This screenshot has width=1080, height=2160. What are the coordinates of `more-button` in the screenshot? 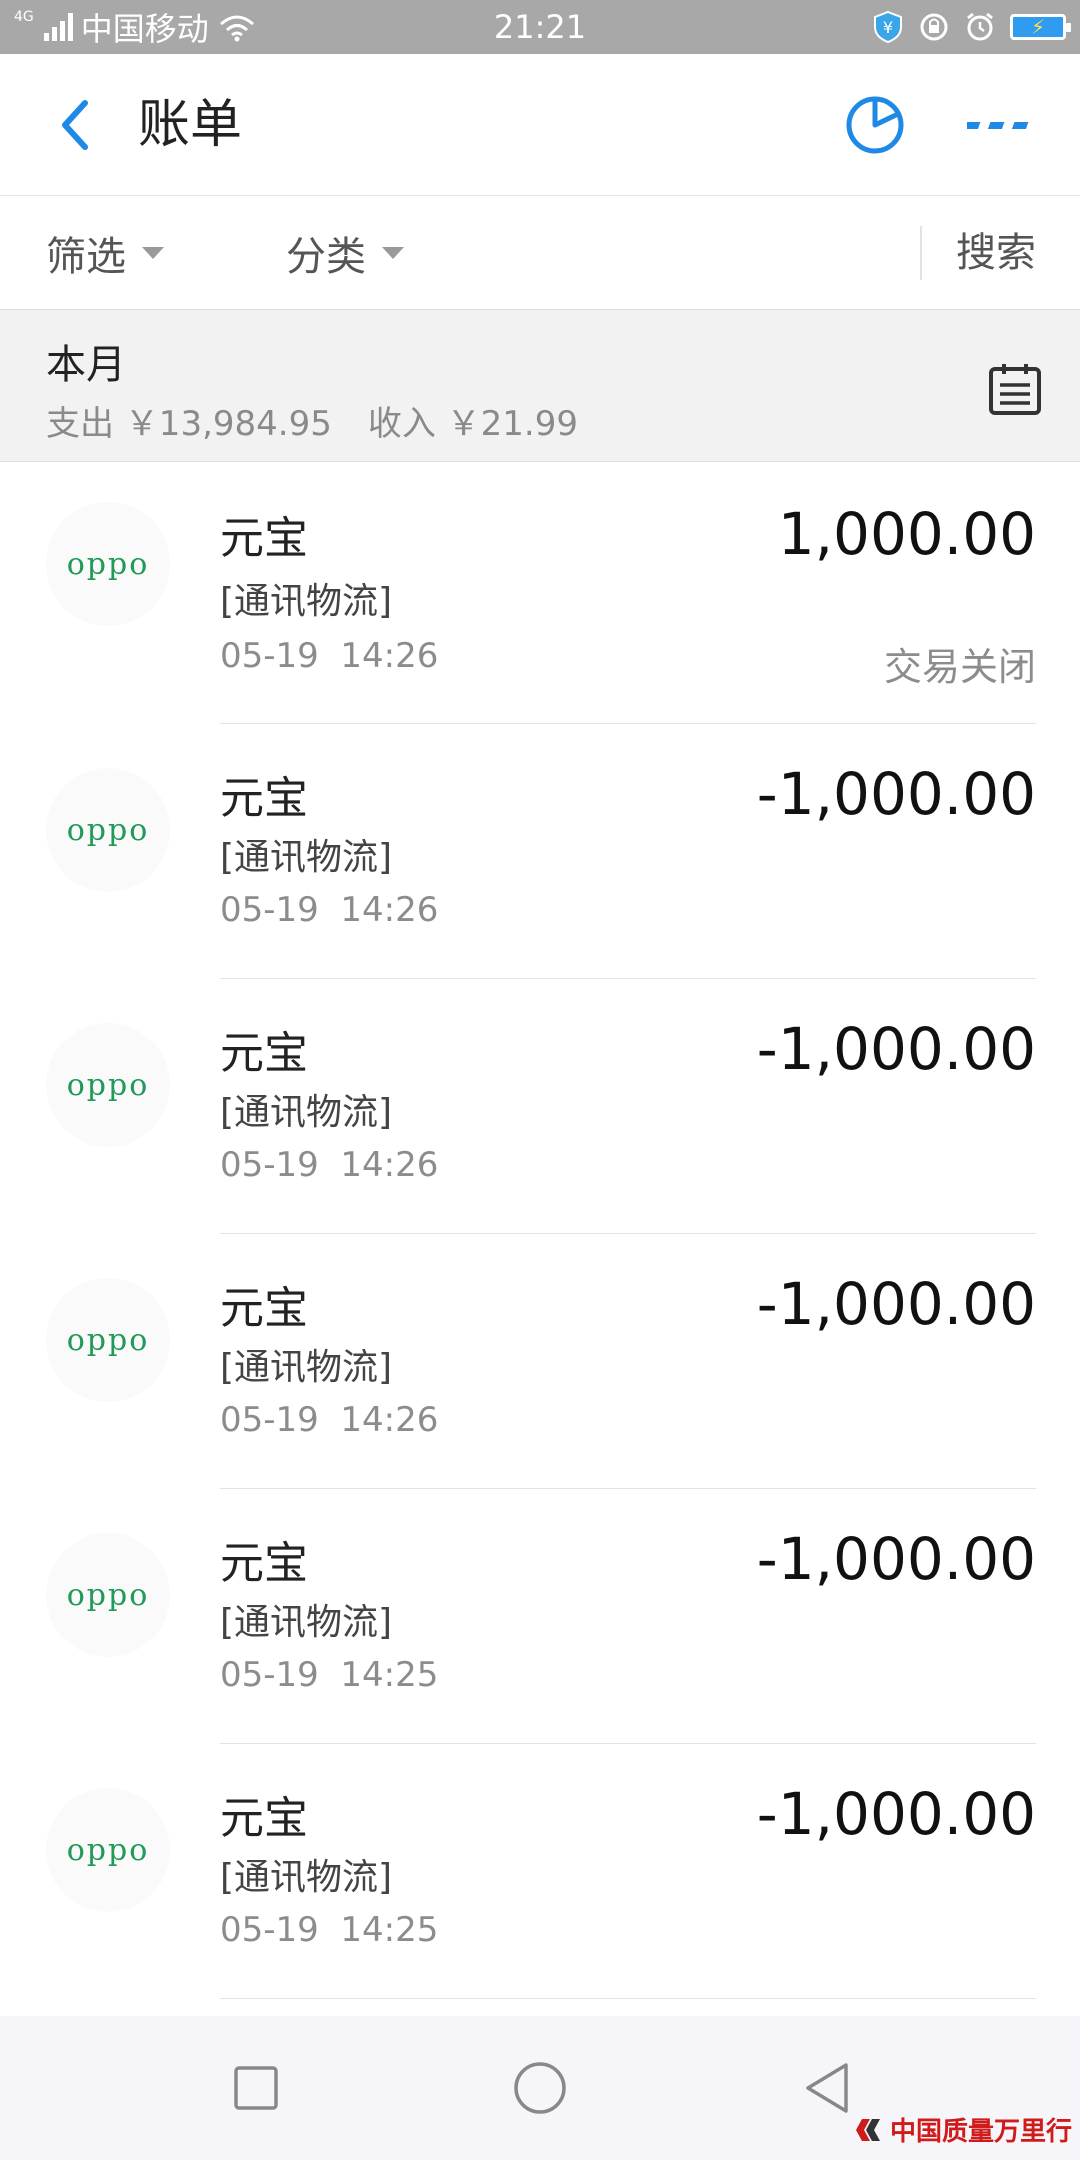 It's located at (1000, 125).